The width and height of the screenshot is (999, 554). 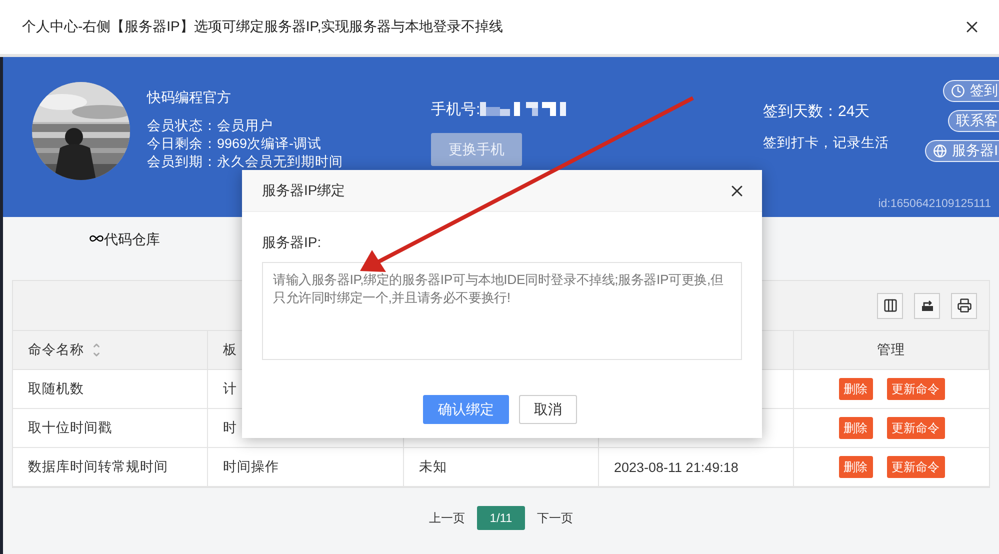 I want to click on tab: 代码仓库, so click(x=132, y=240).